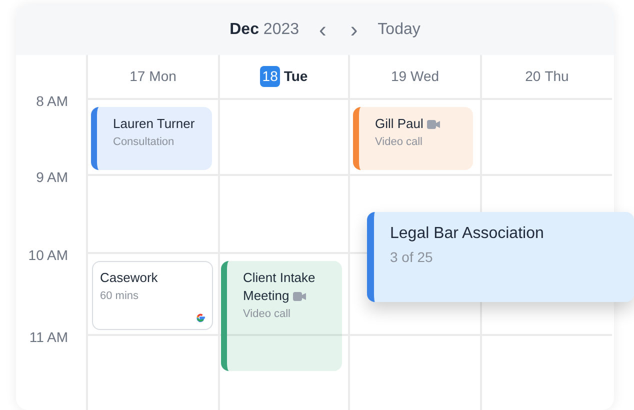 The height and width of the screenshot is (410, 634). I want to click on event-title: Gill Paul, so click(424, 124).